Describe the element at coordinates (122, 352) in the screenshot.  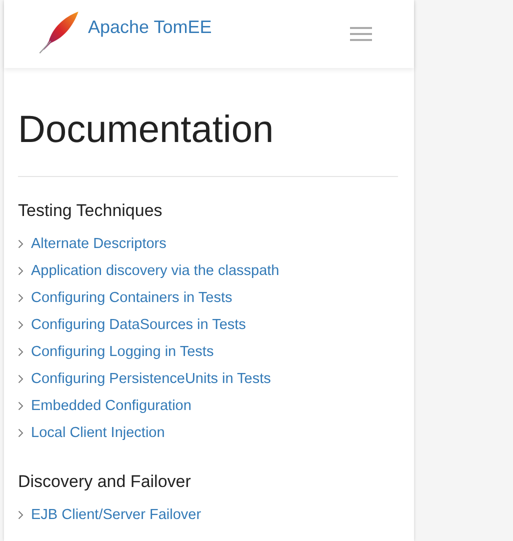
I see `doc-link: Configuring Logging in Tests` at that location.